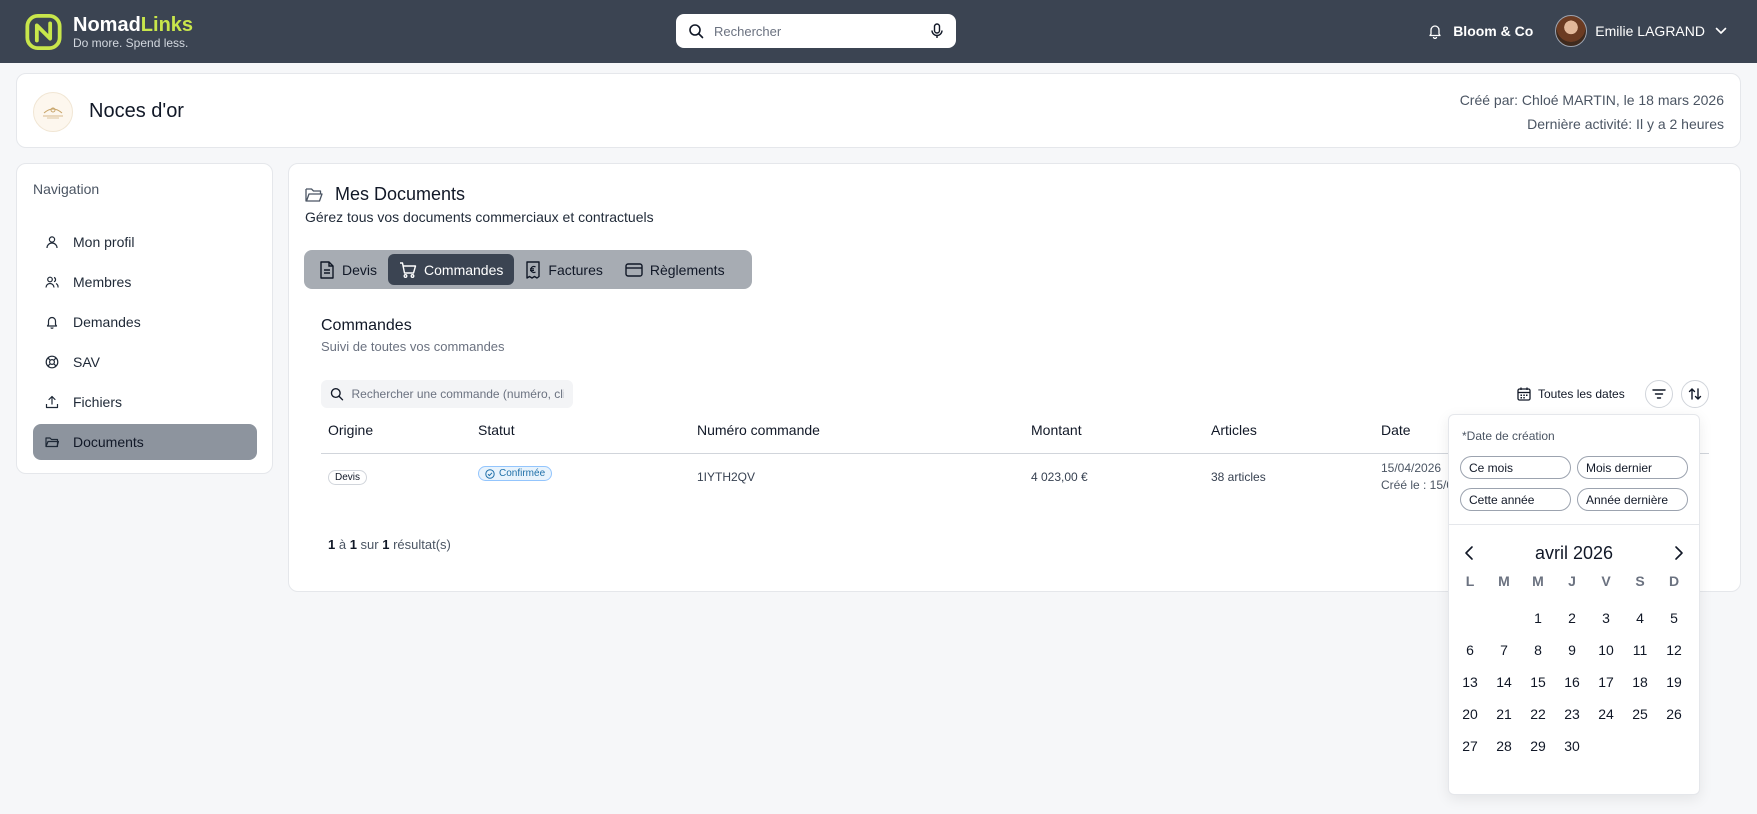  I want to click on preset-last-year: Année dernière, so click(1632, 499).